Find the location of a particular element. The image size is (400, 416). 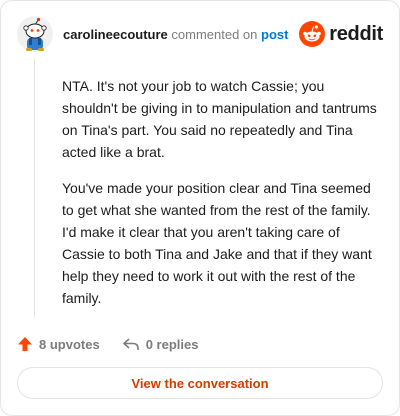

username-link: carolineecouture is located at coordinates (115, 34).